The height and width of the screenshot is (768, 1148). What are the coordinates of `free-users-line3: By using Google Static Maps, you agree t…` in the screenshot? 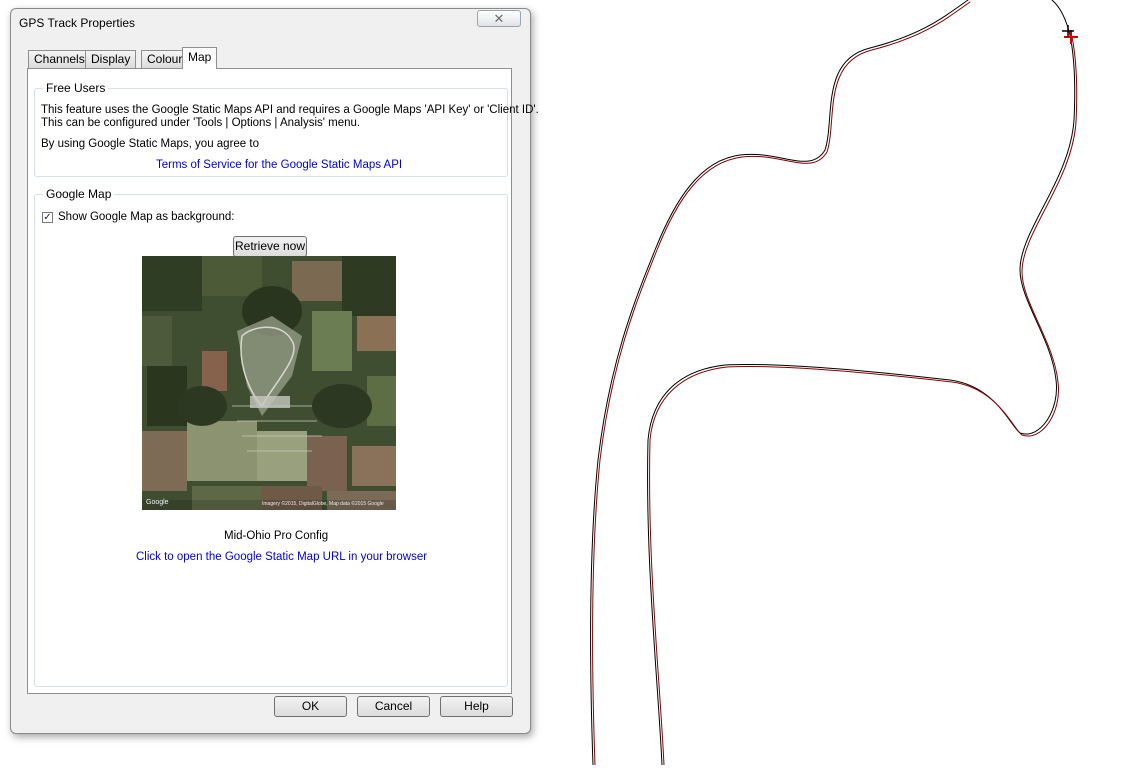 It's located at (150, 144).